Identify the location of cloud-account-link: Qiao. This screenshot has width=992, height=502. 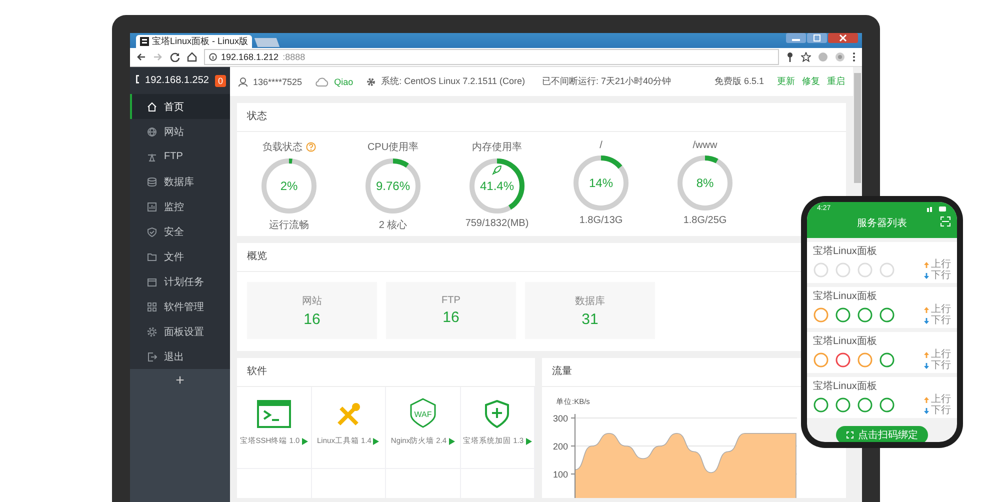
(344, 81).